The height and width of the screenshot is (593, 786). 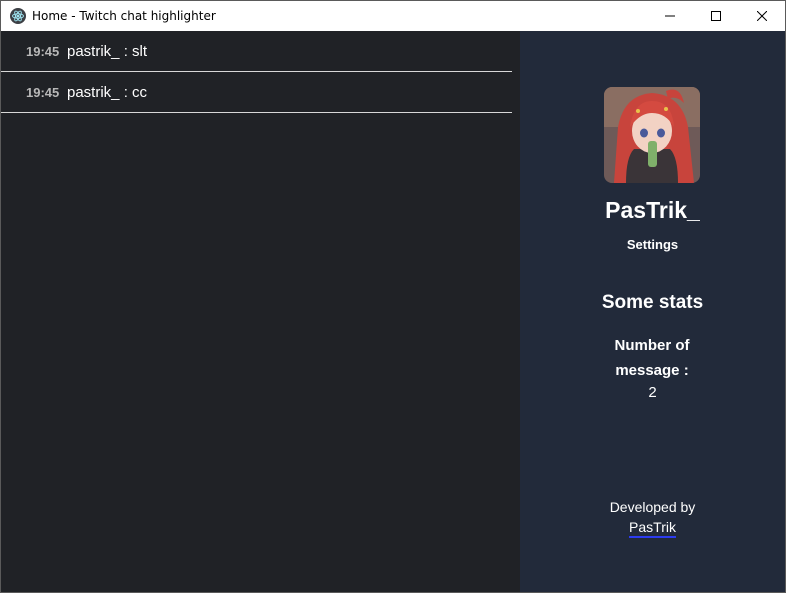 I want to click on maximize-icon, so click(x=716, y=16).